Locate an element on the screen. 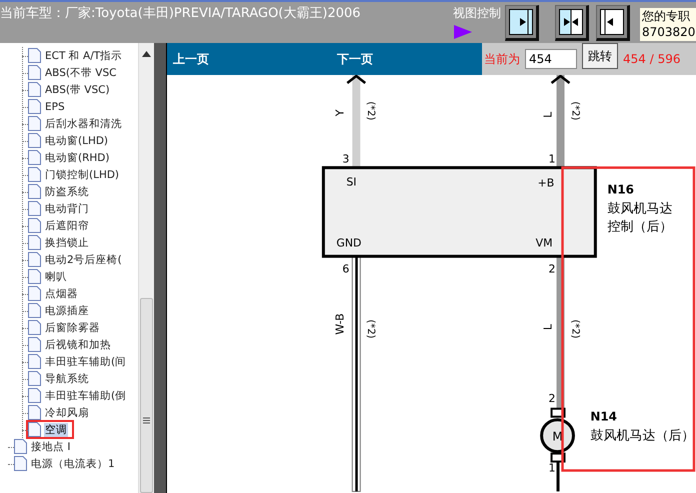 The image size is (696, 493). page-count: 454 / 596 is located at coordinates (651, 59).